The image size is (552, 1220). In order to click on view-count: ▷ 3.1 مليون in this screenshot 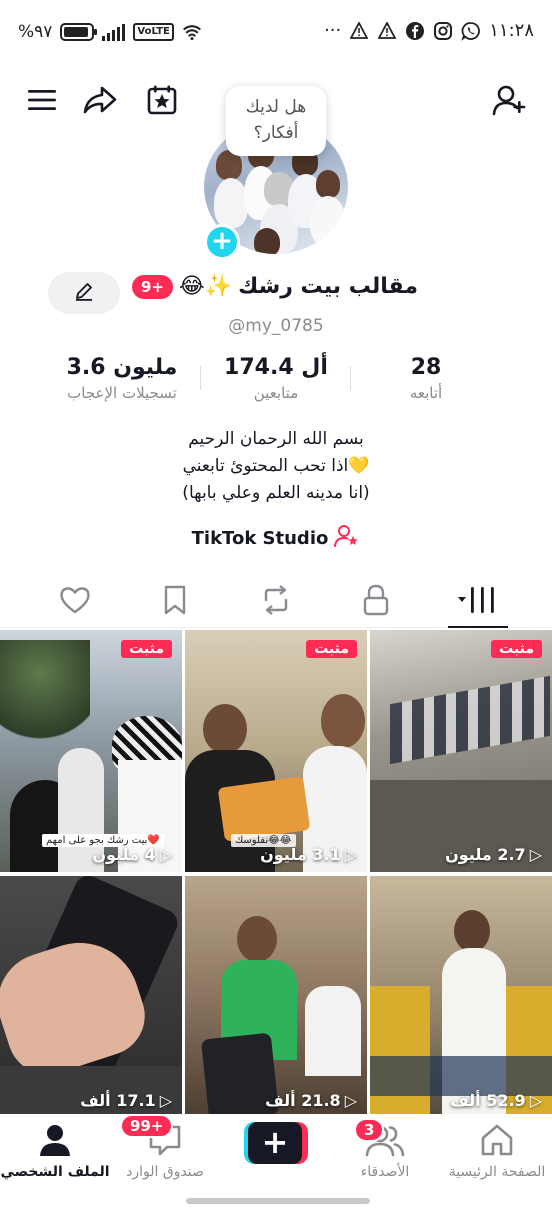, I will do `click(308, 854)`.